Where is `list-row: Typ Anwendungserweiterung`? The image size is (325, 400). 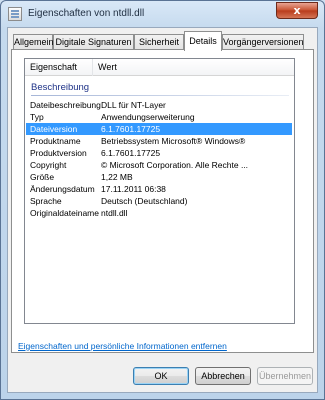 list-row: Typ Anwendungserweiterung is located at coordinates (159, 117).